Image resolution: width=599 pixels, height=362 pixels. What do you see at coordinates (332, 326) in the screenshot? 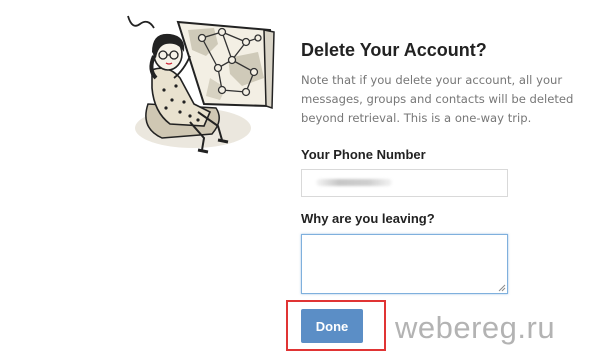
I see `done-button: Done` at bounding box center [332, 326].